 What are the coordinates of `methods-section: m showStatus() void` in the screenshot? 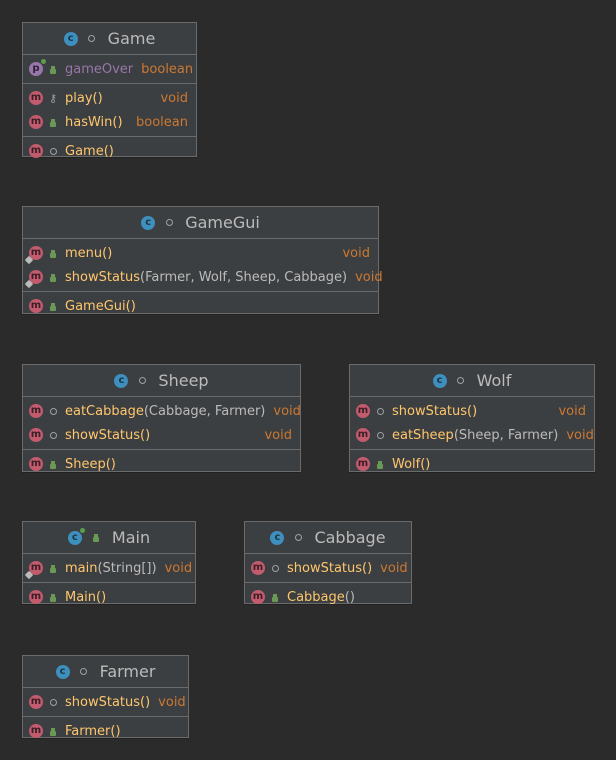 It's located at (328, 568).